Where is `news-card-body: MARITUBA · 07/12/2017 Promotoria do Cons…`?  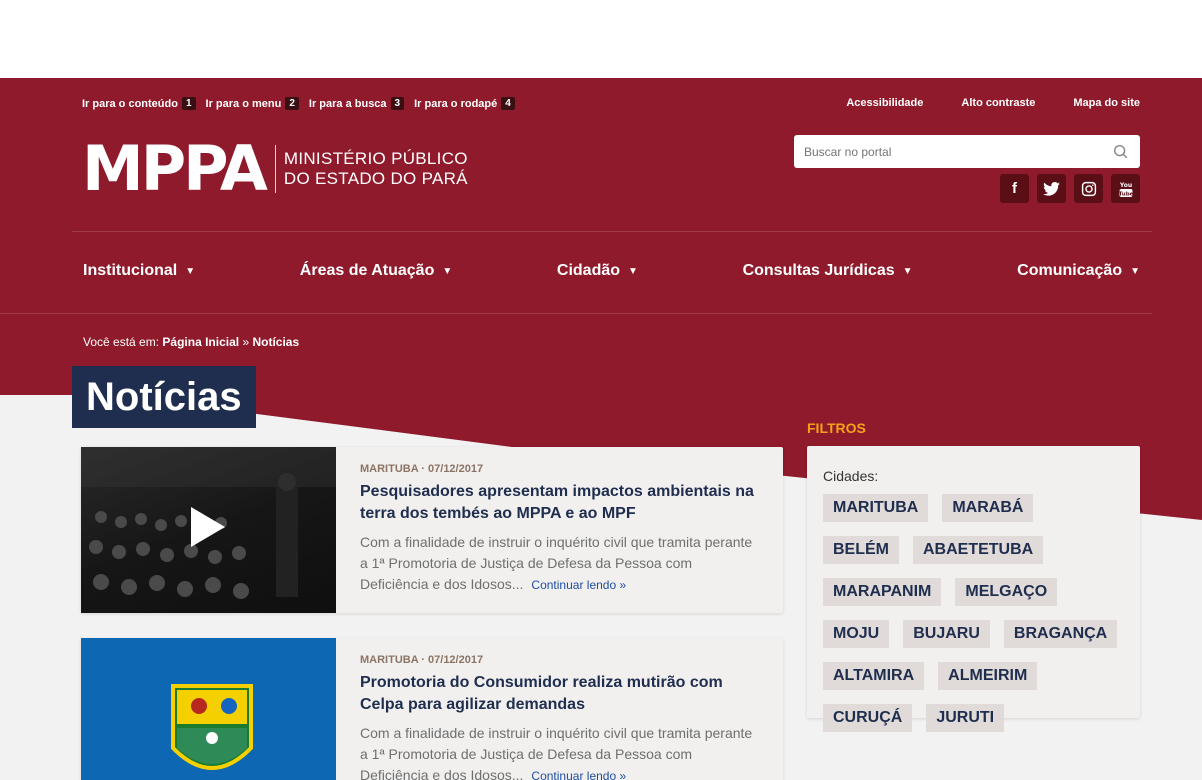
news-card-body: MARITUBA · 07/12/2017 Promotoria do Cons… is located at coordinates (559, 709).